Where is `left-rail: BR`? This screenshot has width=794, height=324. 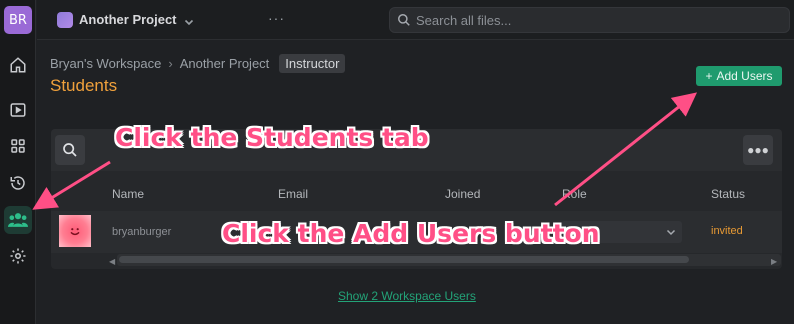
left-rail: BR is located at coordinates (18, 162).